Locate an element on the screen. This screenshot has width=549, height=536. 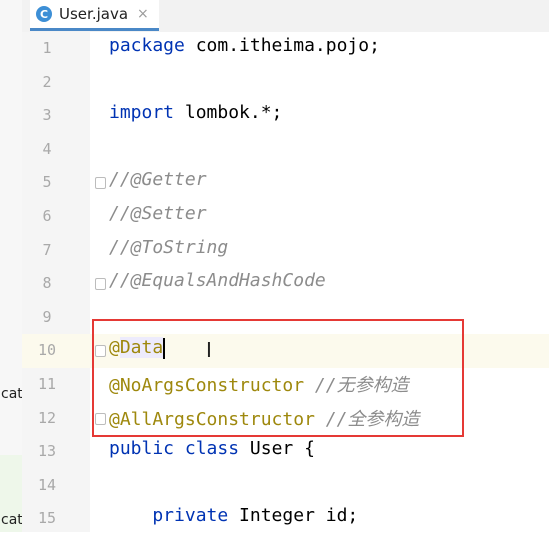
code-line: 1 package com.itheima.pojo; is located at coordinates (285, 49).